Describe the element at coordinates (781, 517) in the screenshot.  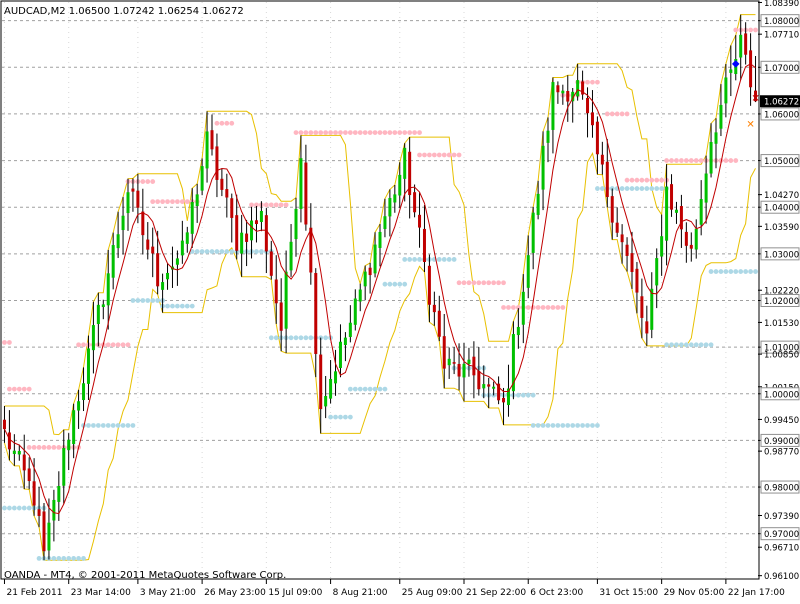
I see `price-tick-label: 0.97390` at that location.